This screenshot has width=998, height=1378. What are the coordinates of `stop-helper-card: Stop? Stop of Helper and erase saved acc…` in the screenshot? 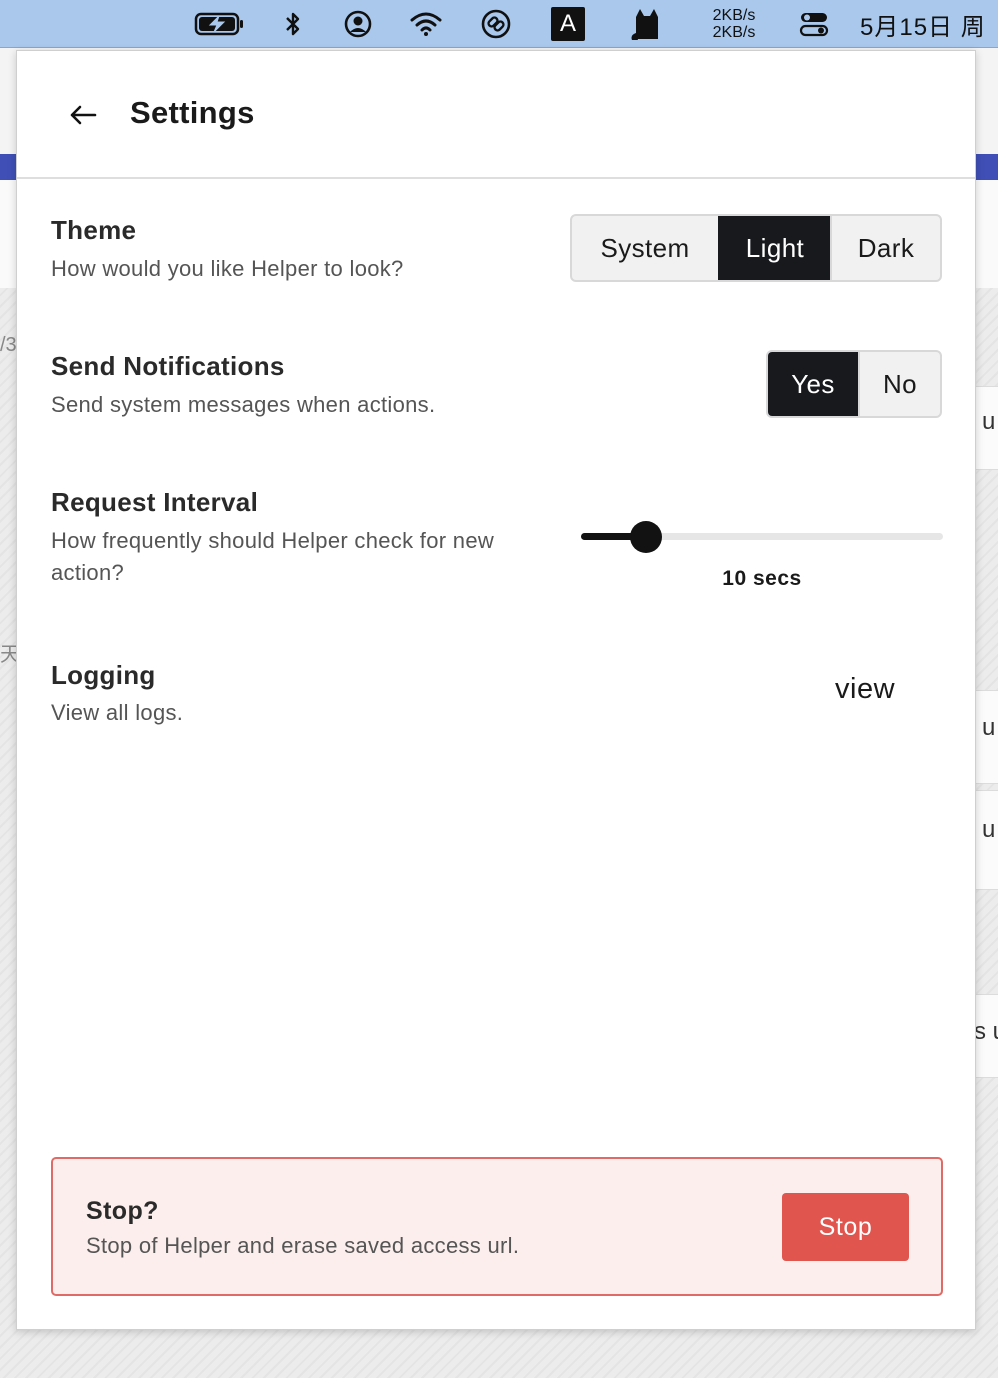 It's located at (497, 1226).